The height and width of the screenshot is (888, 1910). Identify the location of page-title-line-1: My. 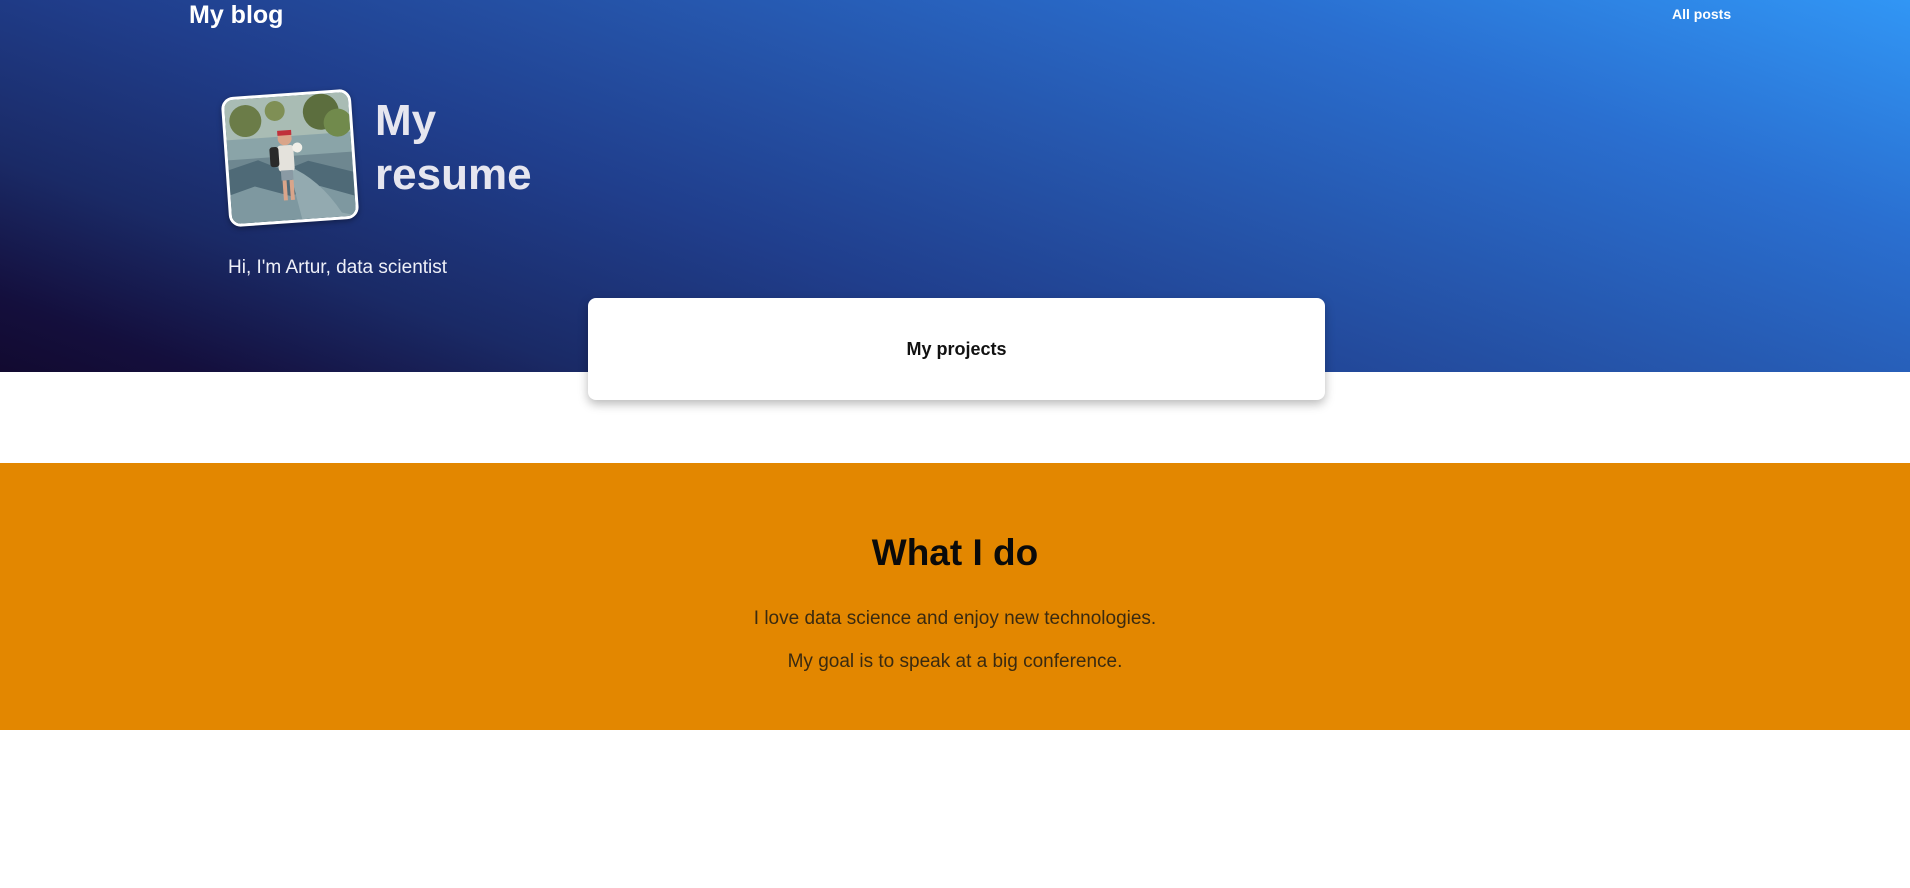
(406, 120).